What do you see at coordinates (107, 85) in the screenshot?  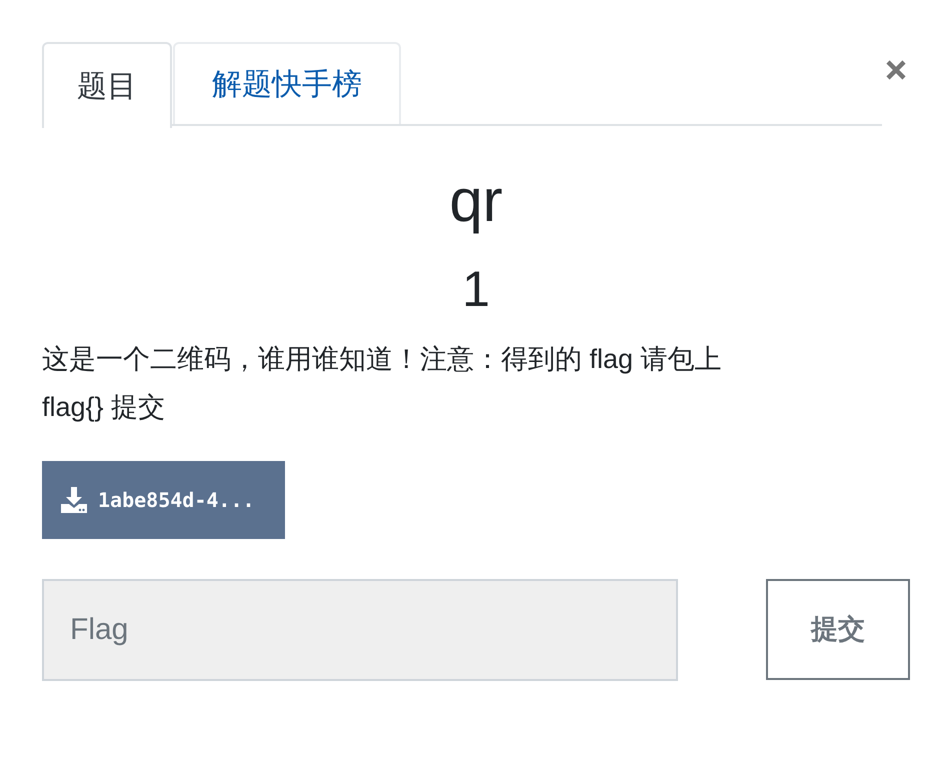 I see `tab: 题目` at bounding box center [107, 85].